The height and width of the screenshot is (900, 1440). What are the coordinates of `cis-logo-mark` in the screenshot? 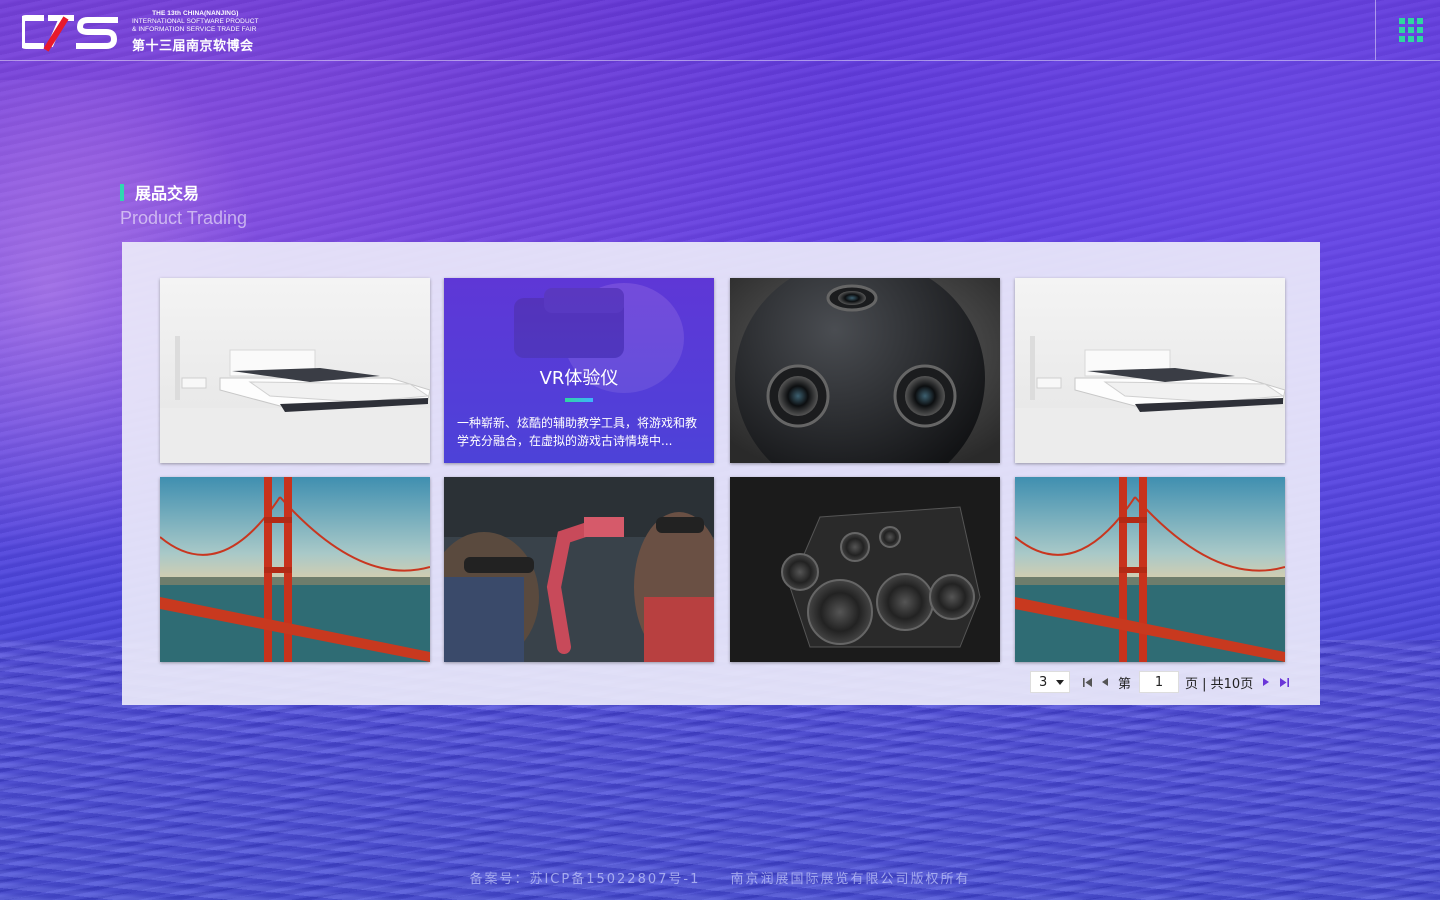 It's located at (70, 33).